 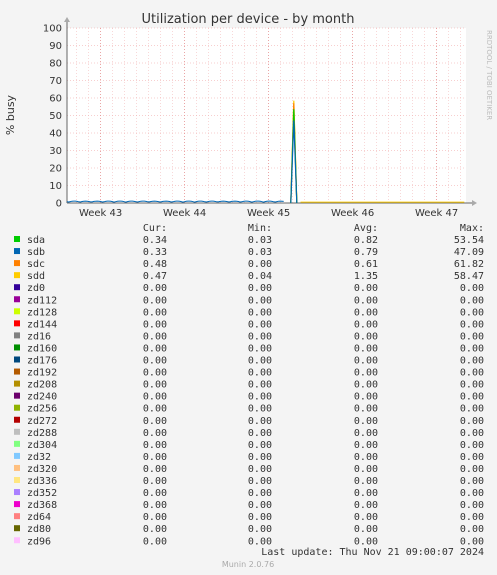 I want to click on legend-header-cur: Cur:, so click(x=155, y=228).